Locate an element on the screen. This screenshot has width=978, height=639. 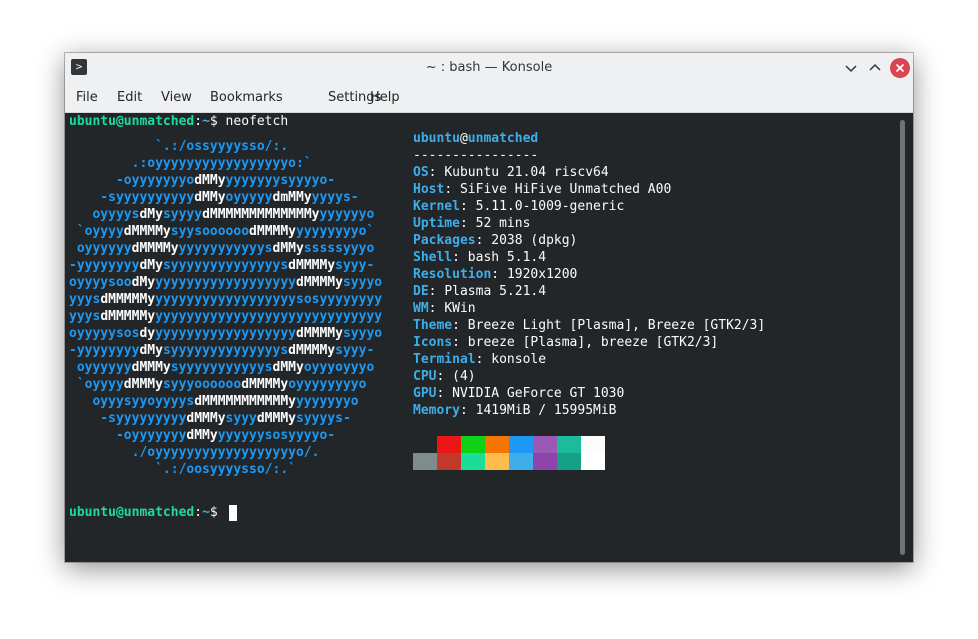
info-value: 1419MiB / 15995MiB is located at coordinates (546, 410).